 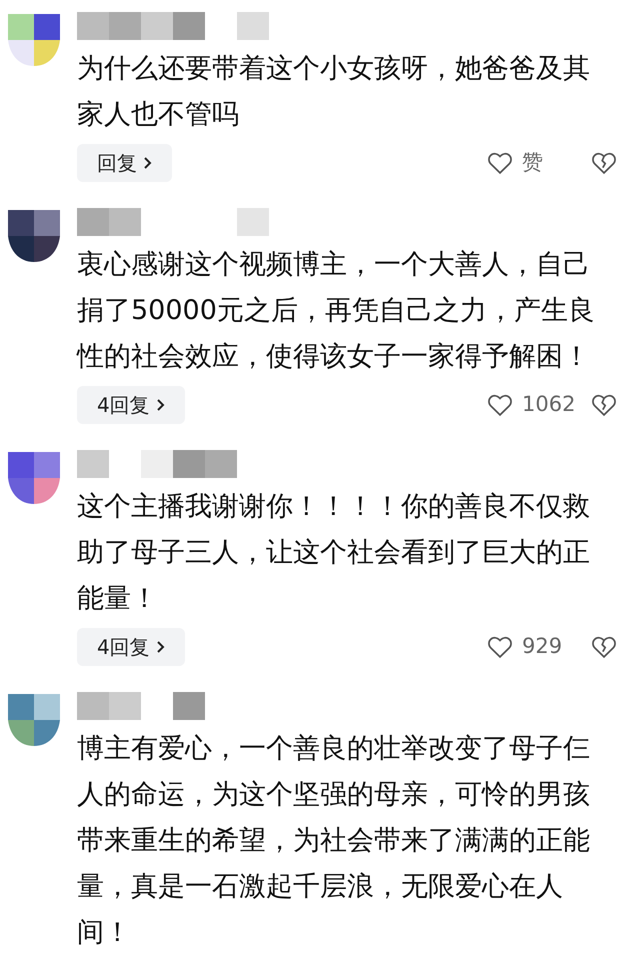 What do you see at coordinates (334, 92) in the screenshot?
I see `comment-text: 为什么还要带着这个小女孩呀，她爸爸及其家人也不管吗` at bounding box center [334, 92].